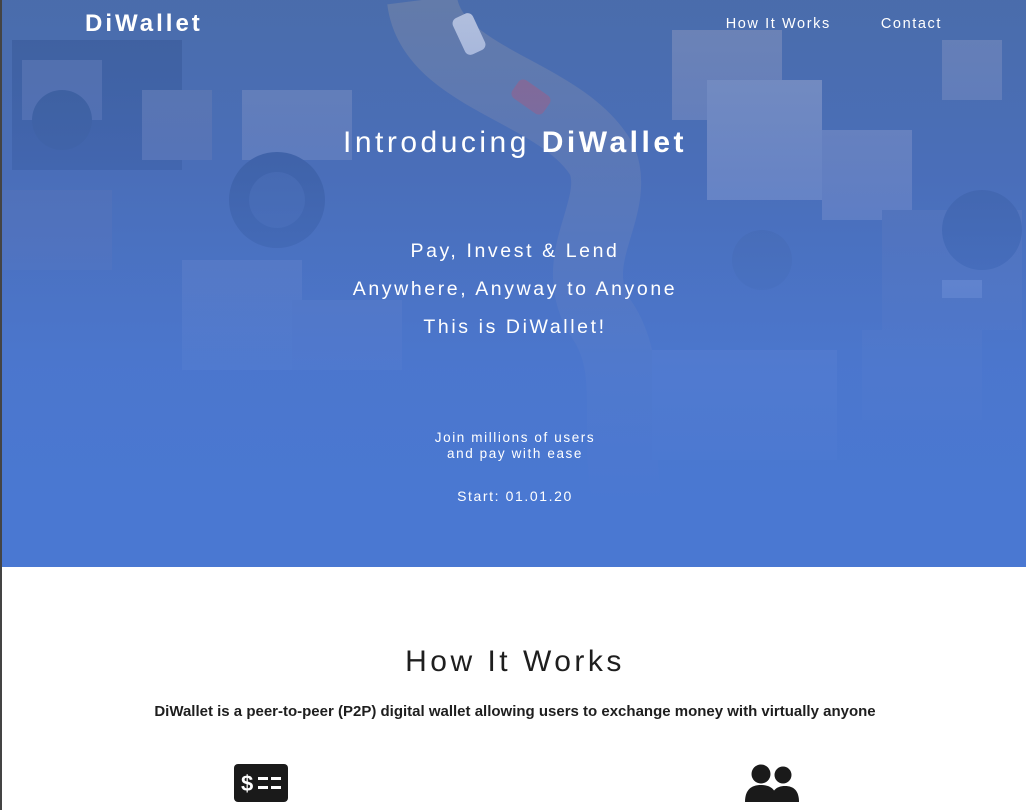 The image size is (1026, 810). What do you see at coordinates (261, 783) in the screenshot?
I see `money-check-icon: $` at bounding box center [261, 783].